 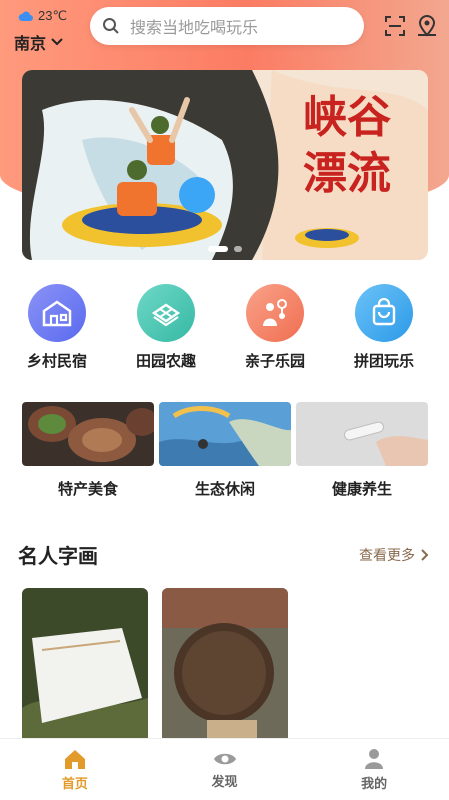 I want to click on carousel-dot, so click(x=238, y=249).